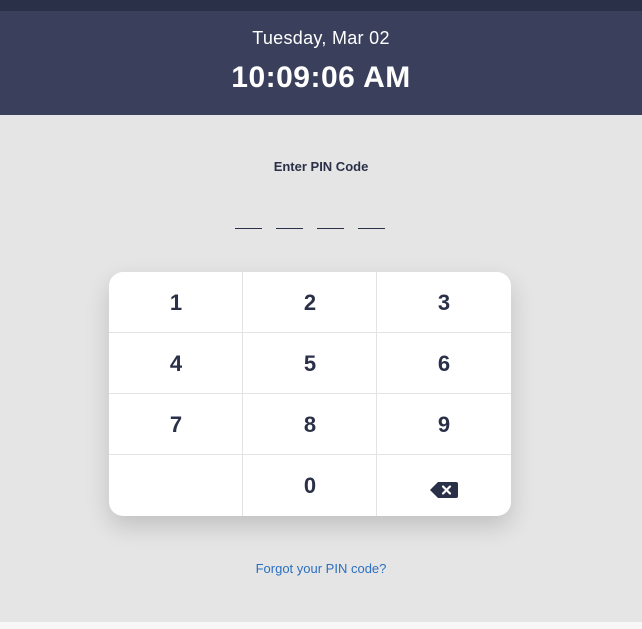 This screenshot has width=642, height=629. What do you see at coordinates (321, 77) in the screenshot?
I see `current-time: 10:09:06 AM` at bounding box center [321, 77].